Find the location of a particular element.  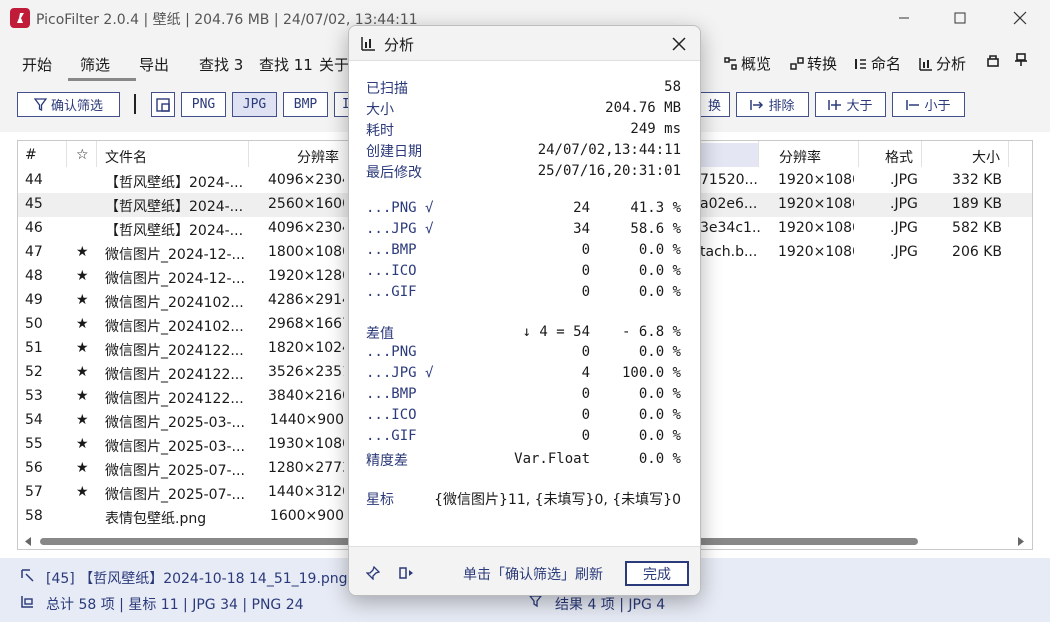

row-resolution: 2560×1600 is located at coordinates (306, 204).